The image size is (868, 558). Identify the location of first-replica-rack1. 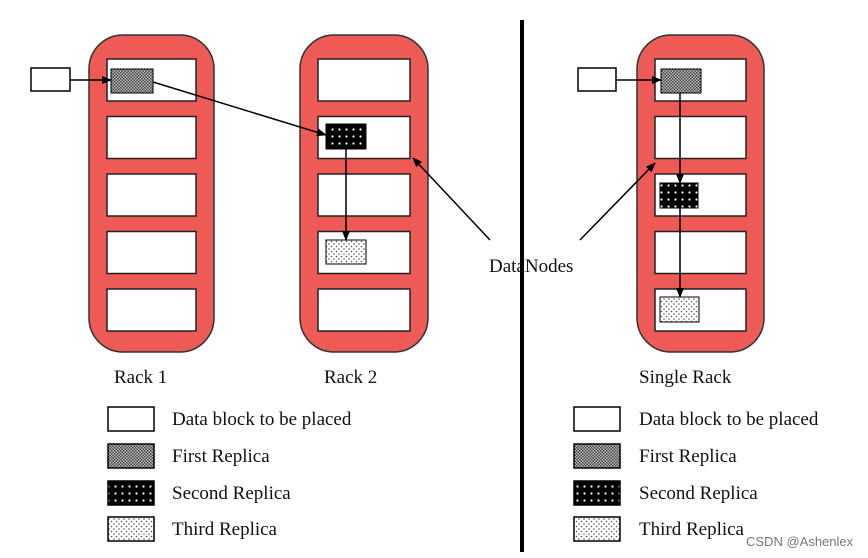
(132, 81).